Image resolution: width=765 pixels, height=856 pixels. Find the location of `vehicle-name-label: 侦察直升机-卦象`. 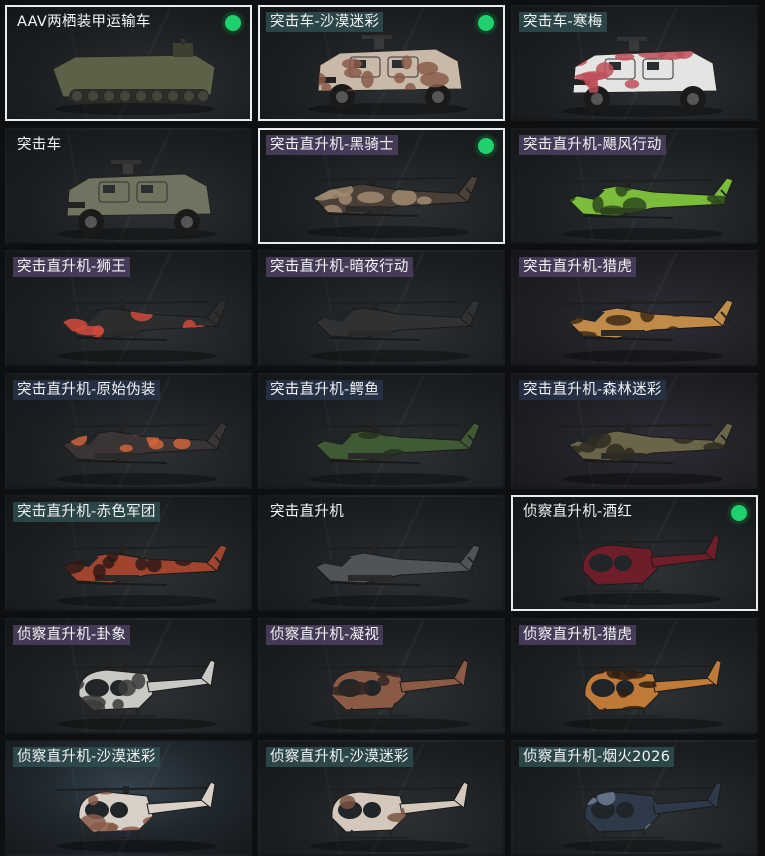

vehicle-name-label: 侦察直升机-卦象 is located at coordinates (72, 634).